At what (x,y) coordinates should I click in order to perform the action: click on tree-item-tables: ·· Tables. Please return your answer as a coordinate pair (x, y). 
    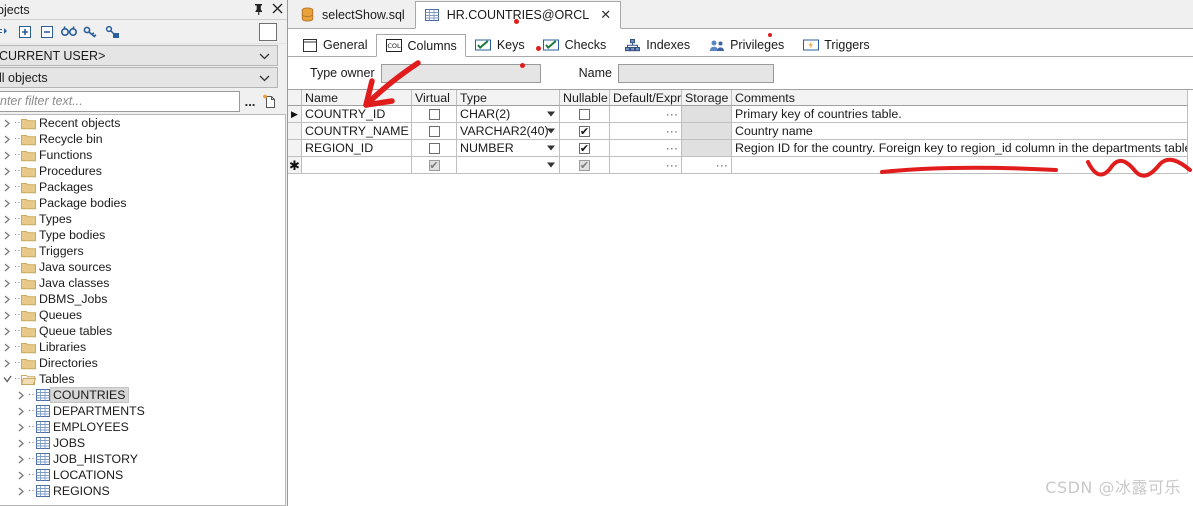
    Looking at the image, I should click on (142, 379).